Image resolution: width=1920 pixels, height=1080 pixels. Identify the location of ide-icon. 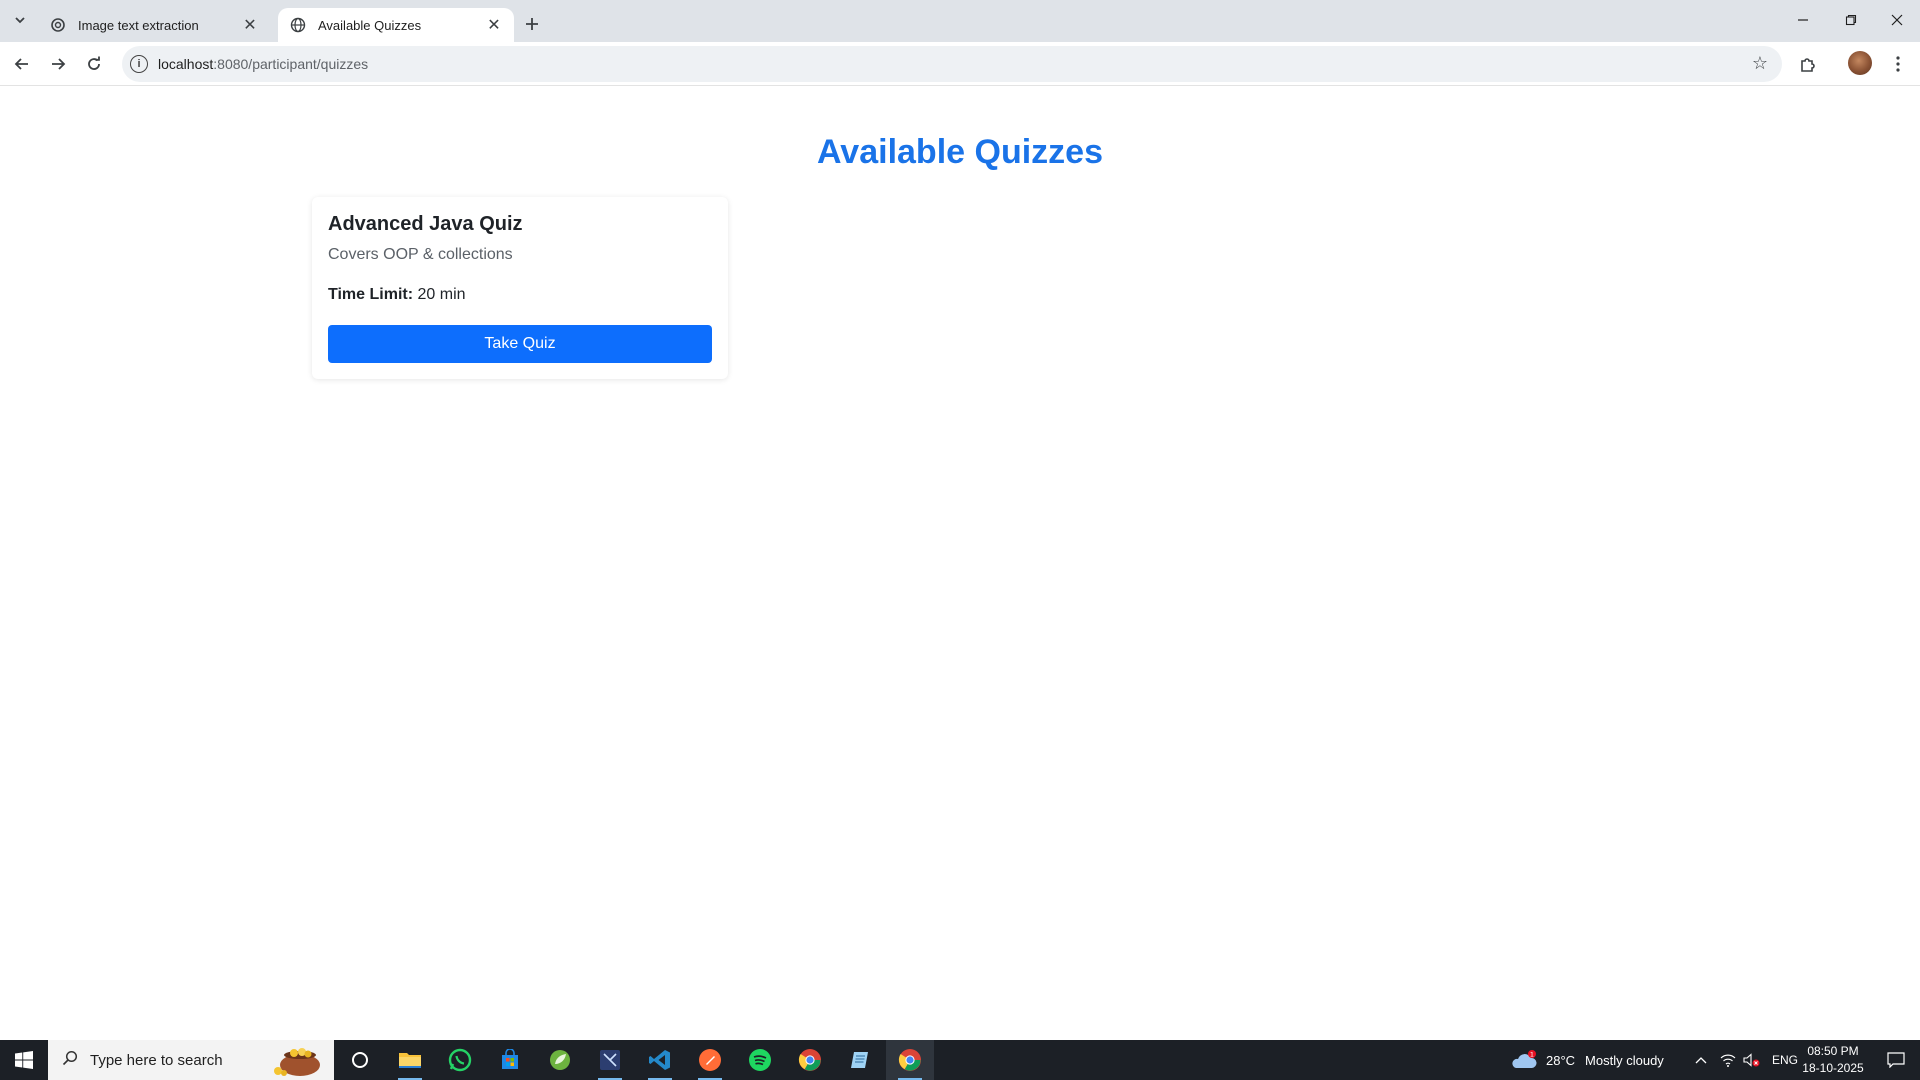
(610, 1060).